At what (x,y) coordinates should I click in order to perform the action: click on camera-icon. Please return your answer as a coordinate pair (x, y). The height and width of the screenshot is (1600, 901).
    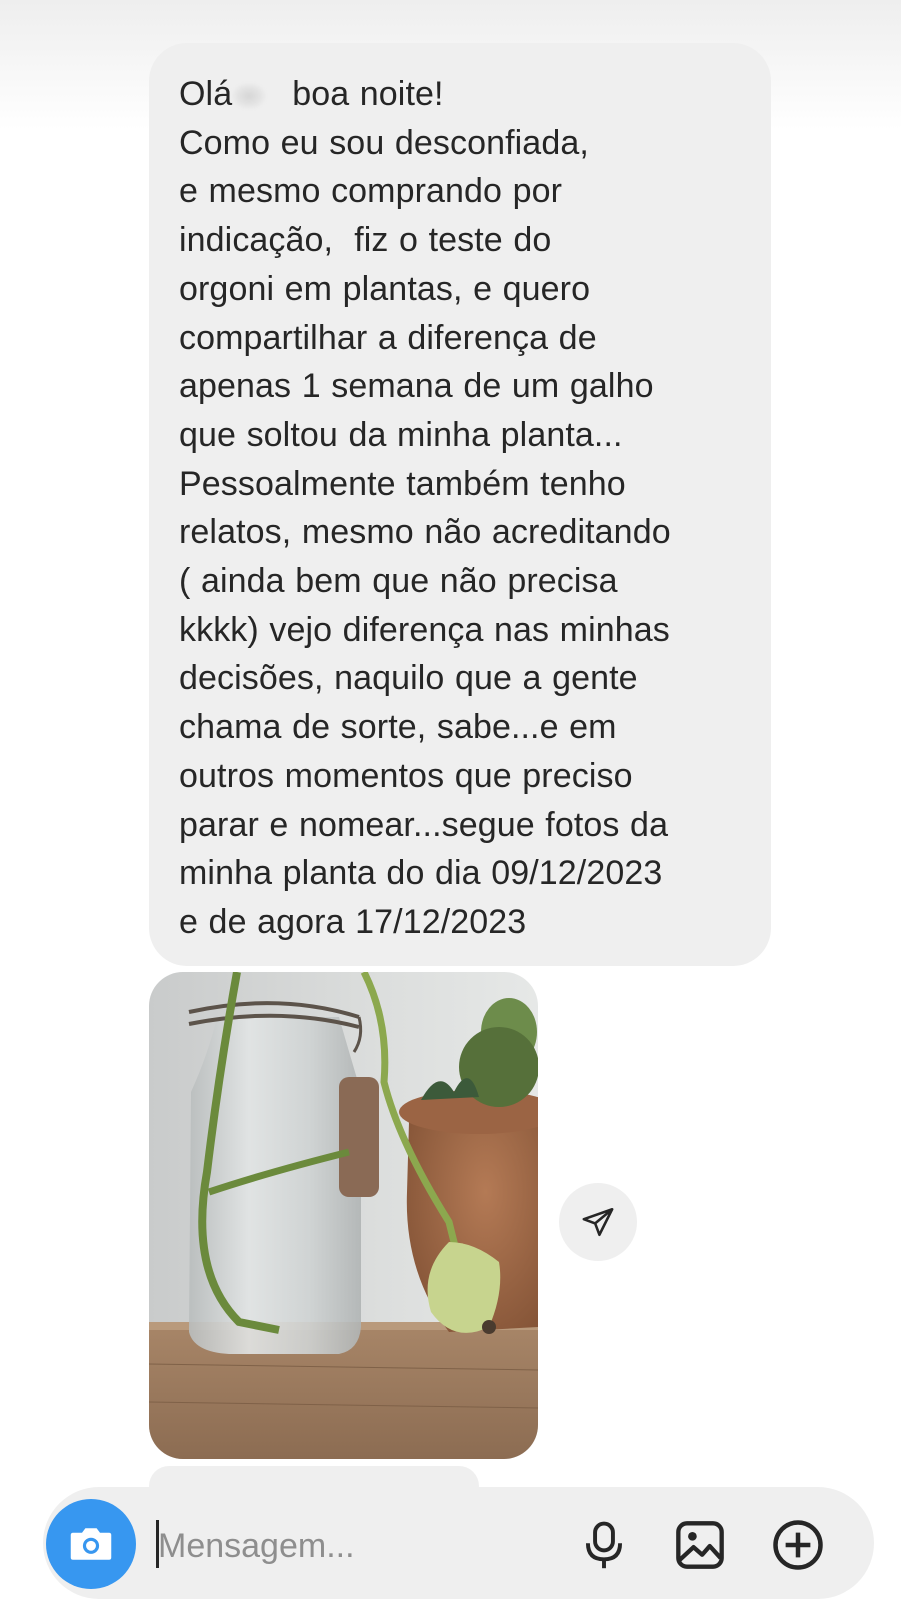
    Looking at the image, I should click on (91, 1544).